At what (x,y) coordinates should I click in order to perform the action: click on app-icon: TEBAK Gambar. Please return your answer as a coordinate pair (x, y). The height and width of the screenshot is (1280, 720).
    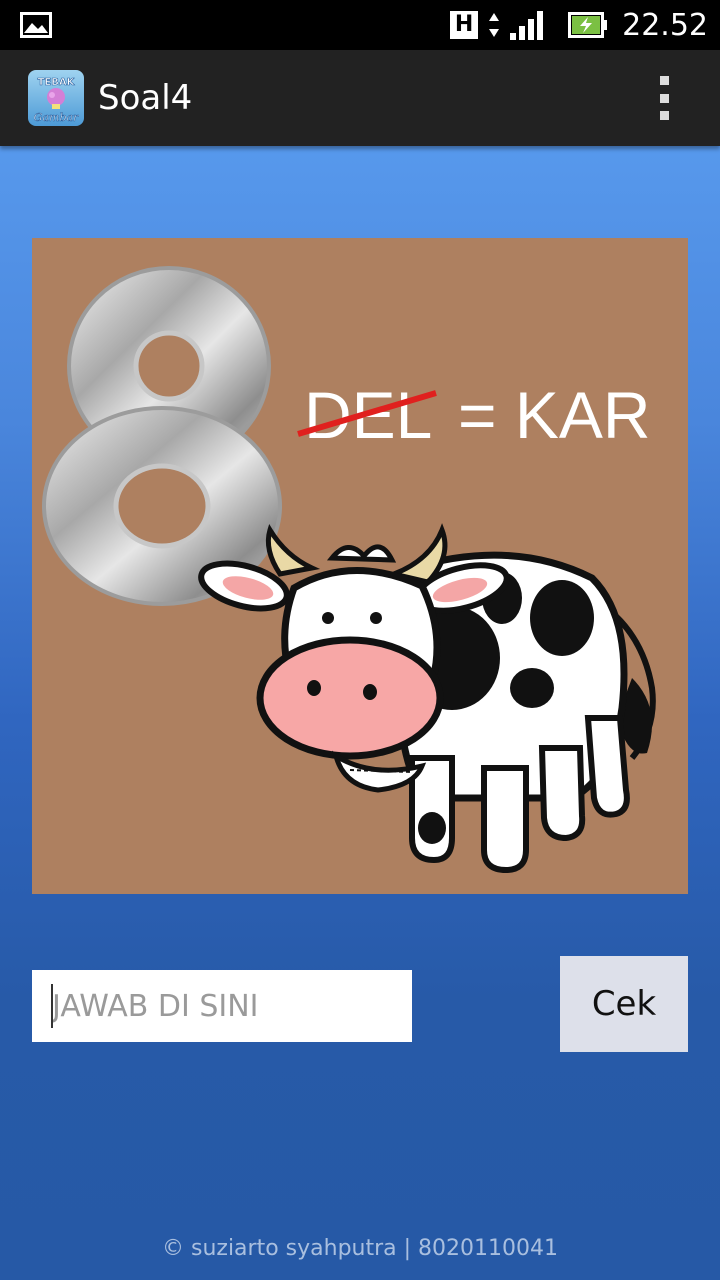
    Looking at the image, I should click on (56, 98).